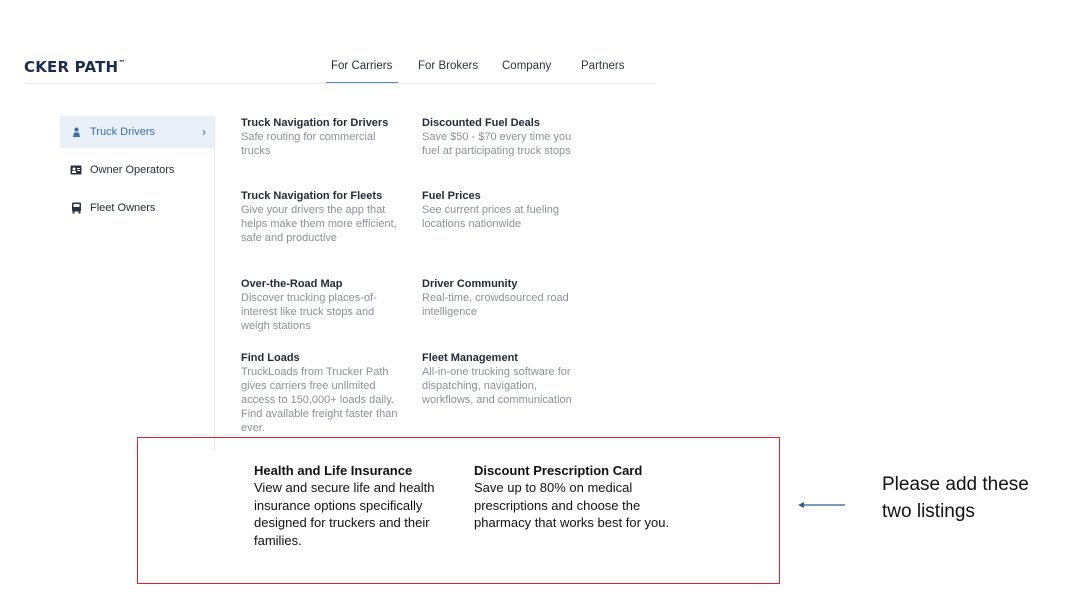 This screenshot has width=1090, height=610. I want to click on listing-title: Find Loads, so click(270, 358).